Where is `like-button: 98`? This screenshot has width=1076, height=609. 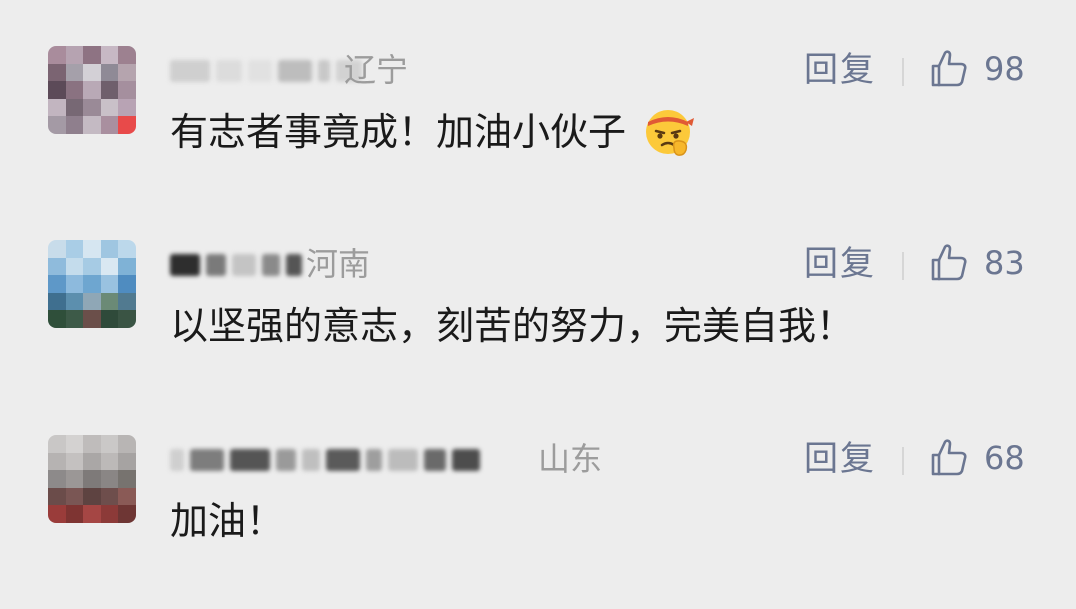
like-button: 98 is located at coordinates (976, 69).